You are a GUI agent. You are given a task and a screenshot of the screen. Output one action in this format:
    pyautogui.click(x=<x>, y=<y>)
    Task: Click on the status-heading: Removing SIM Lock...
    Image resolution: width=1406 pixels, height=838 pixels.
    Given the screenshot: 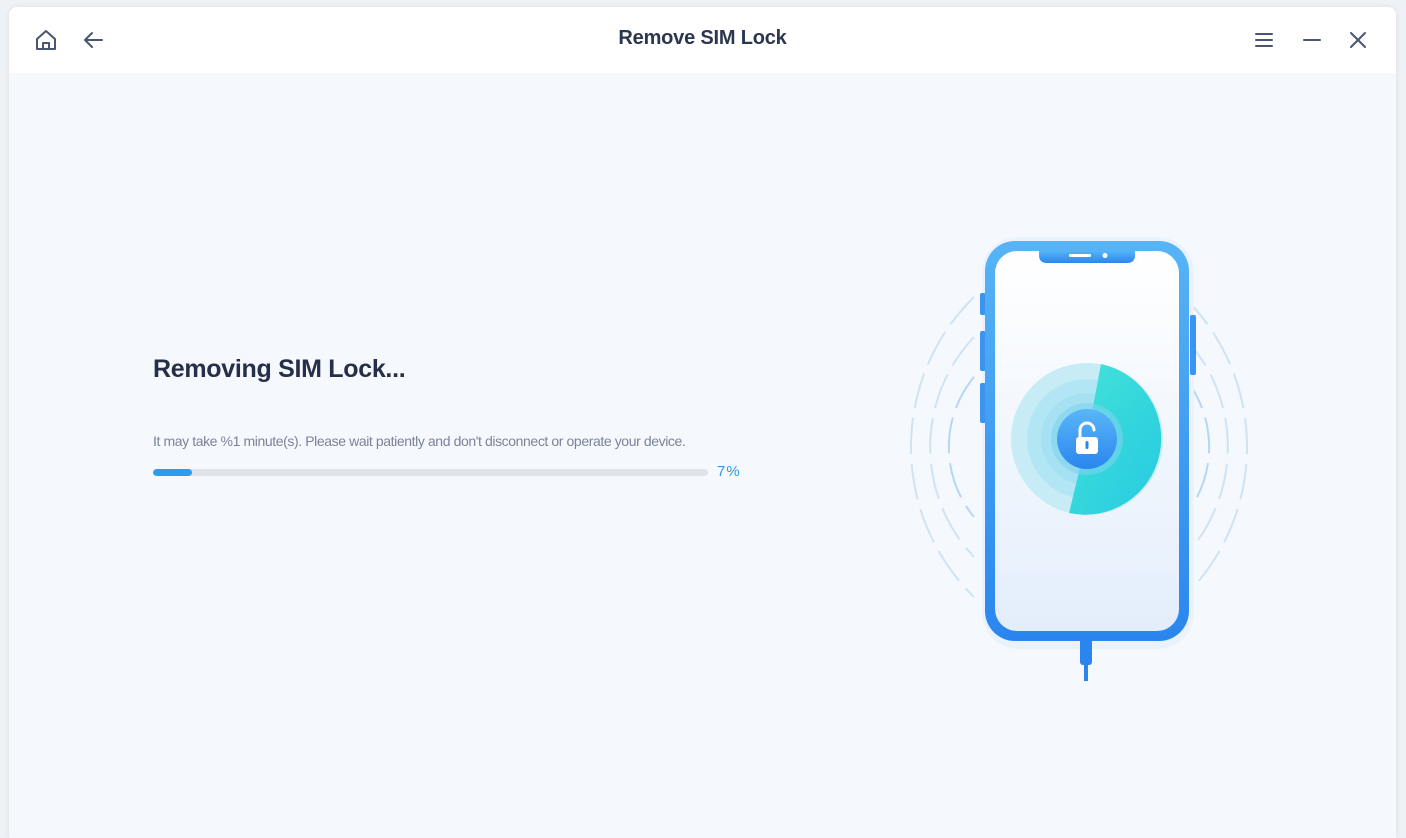 What is the action you would take?
    pyautogui.click(x=279, y=369)
    